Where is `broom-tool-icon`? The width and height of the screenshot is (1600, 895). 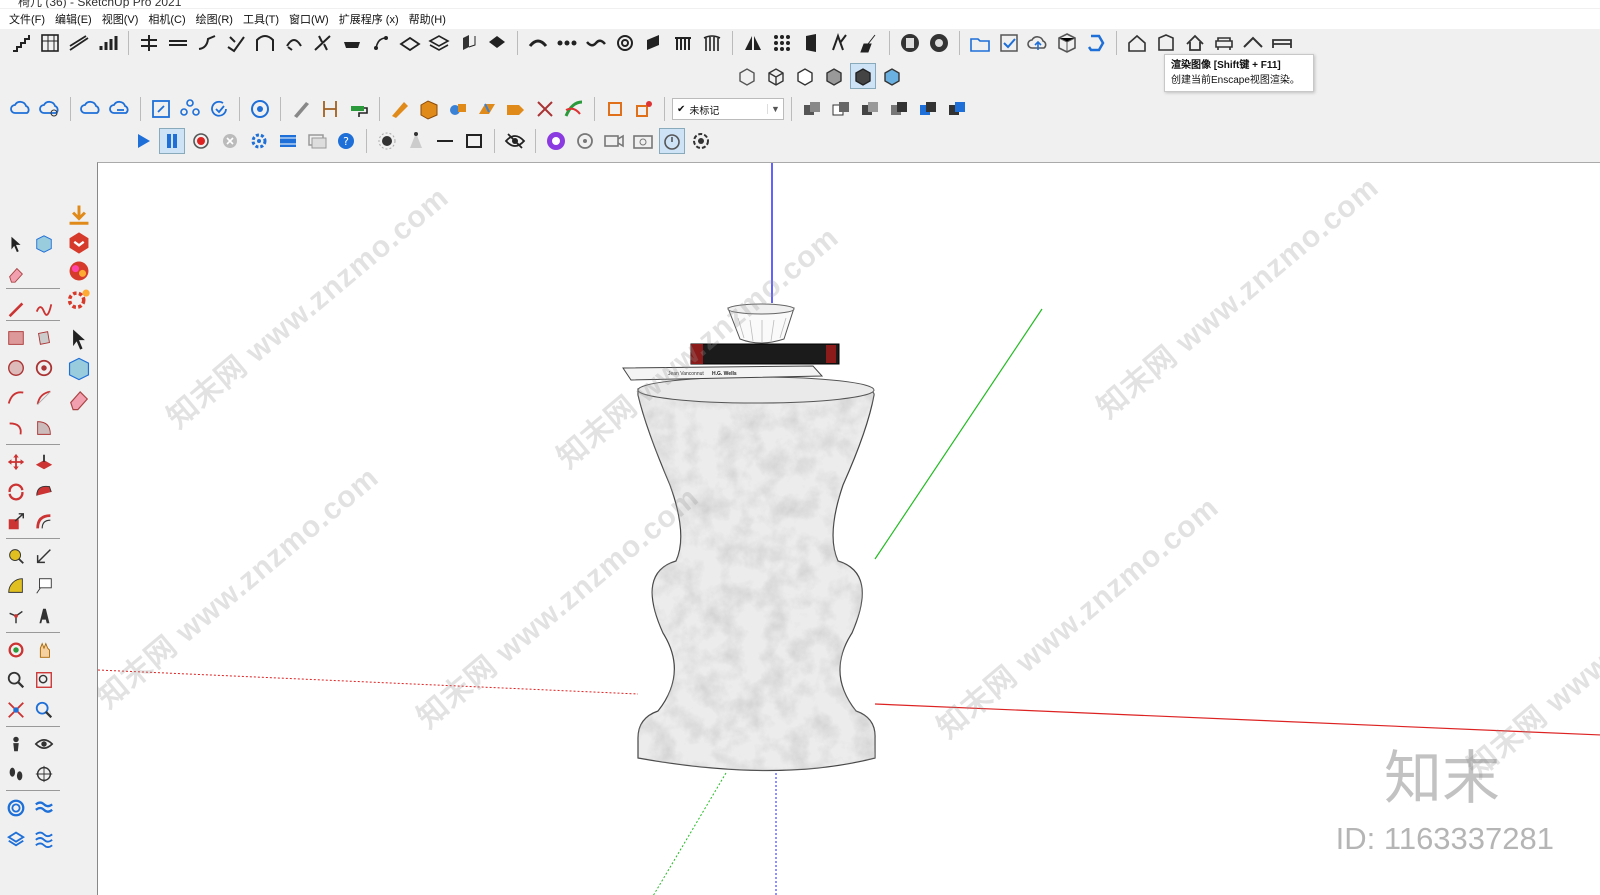
broom-tool-icon is located at coordinates (869, 43).